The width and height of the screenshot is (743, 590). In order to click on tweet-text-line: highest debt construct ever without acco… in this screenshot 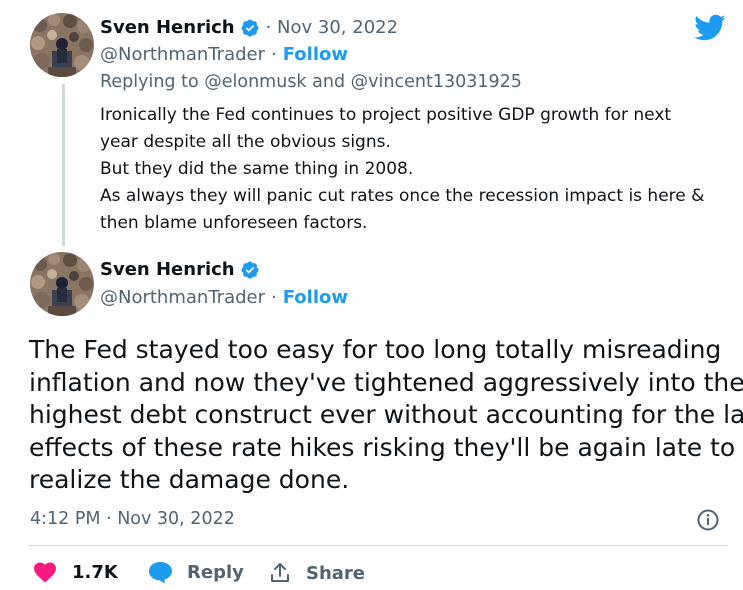, I will do `click(386, 414)`.